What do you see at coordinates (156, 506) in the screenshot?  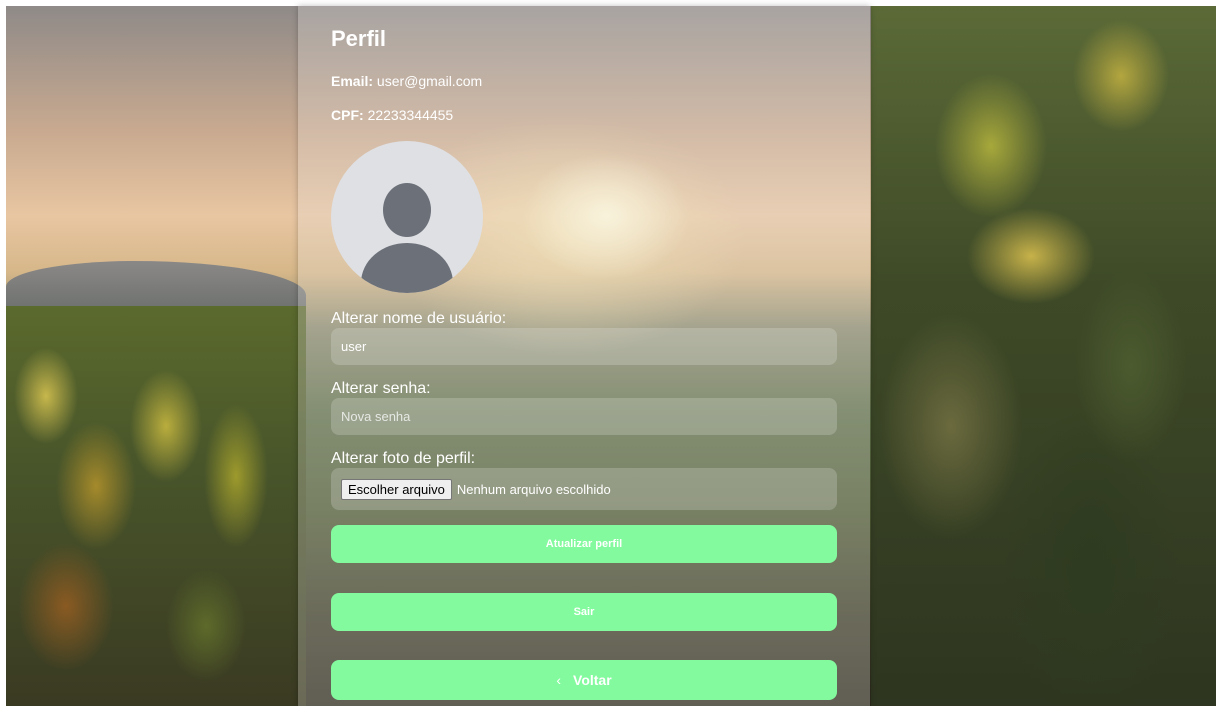 I see `background-vines-left` at bounding box center [156, 506].